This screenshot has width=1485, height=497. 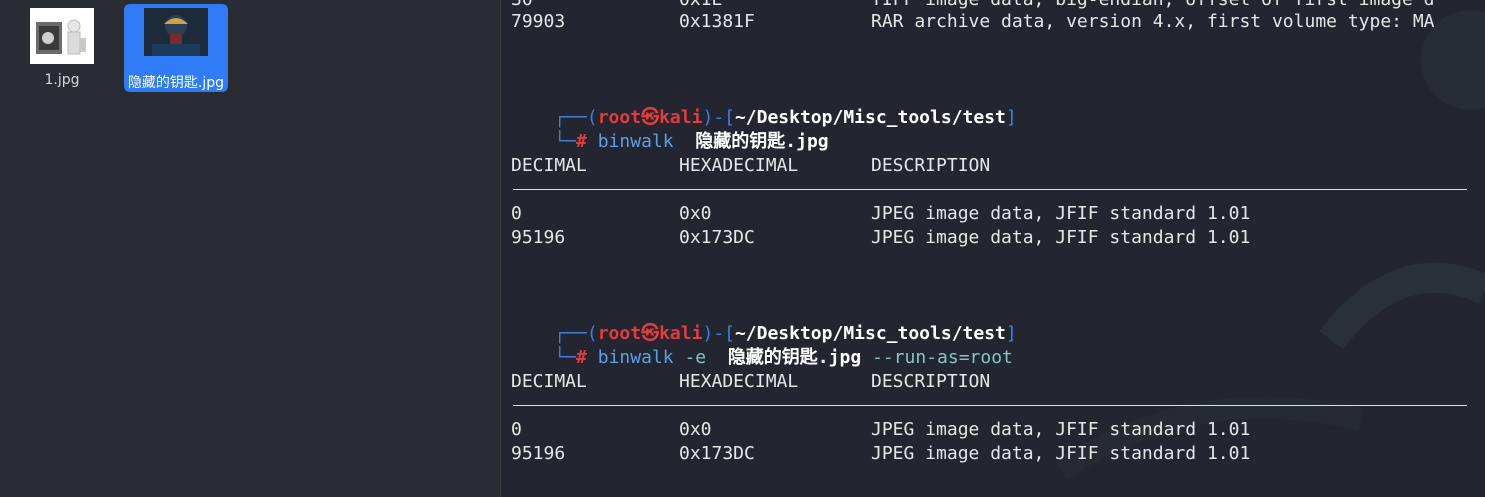 I want to click on file-item-1jpg: 1.jpg, so click(x=62, y=48).